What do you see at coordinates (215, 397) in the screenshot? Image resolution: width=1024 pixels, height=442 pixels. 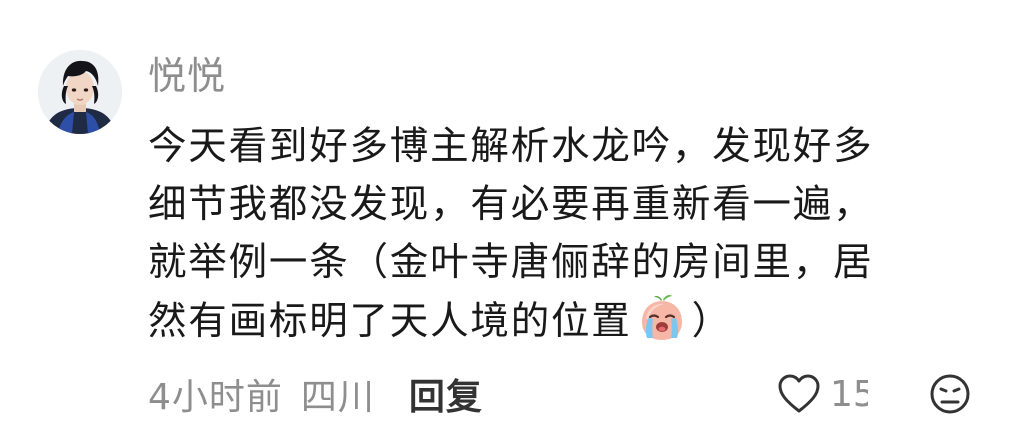 I see `timestamp: 4小时前` at bounding box center [215, 397].